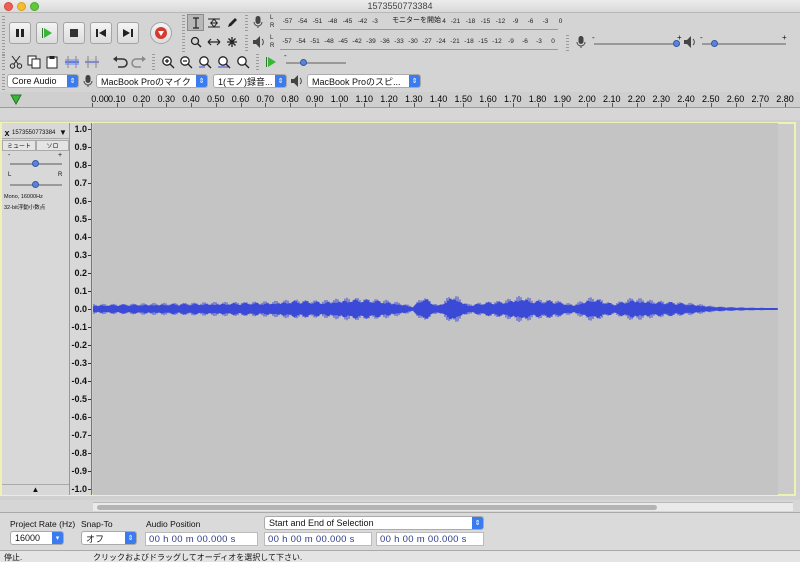 The image size is (800, 562). I want to click on play-button, so click(47, 33).